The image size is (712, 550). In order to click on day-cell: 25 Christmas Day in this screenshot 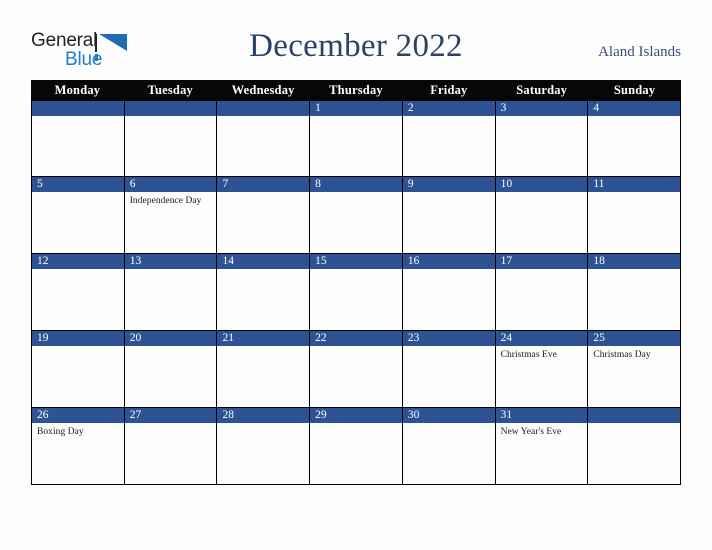, I will do `click(635, 369)`.